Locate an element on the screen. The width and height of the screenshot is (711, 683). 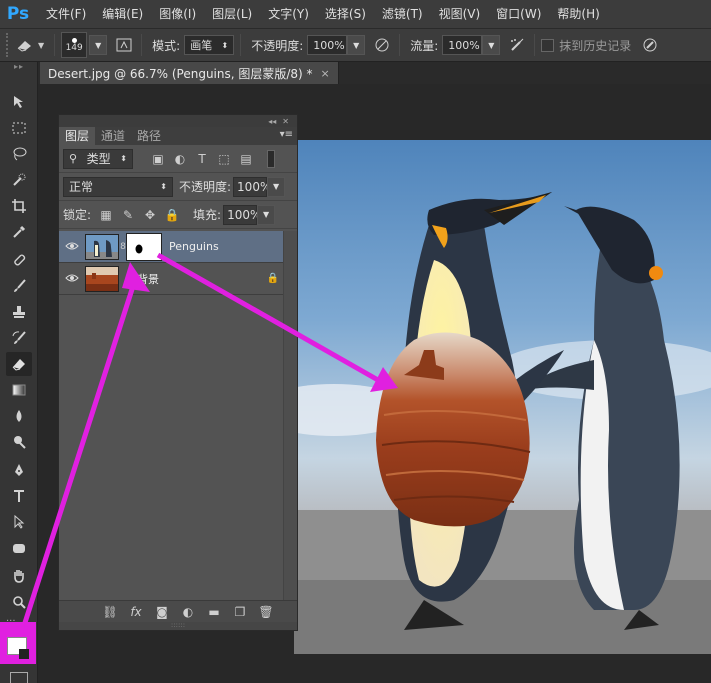
new-group-icon: ▬ is located at coordinates (214, 612).